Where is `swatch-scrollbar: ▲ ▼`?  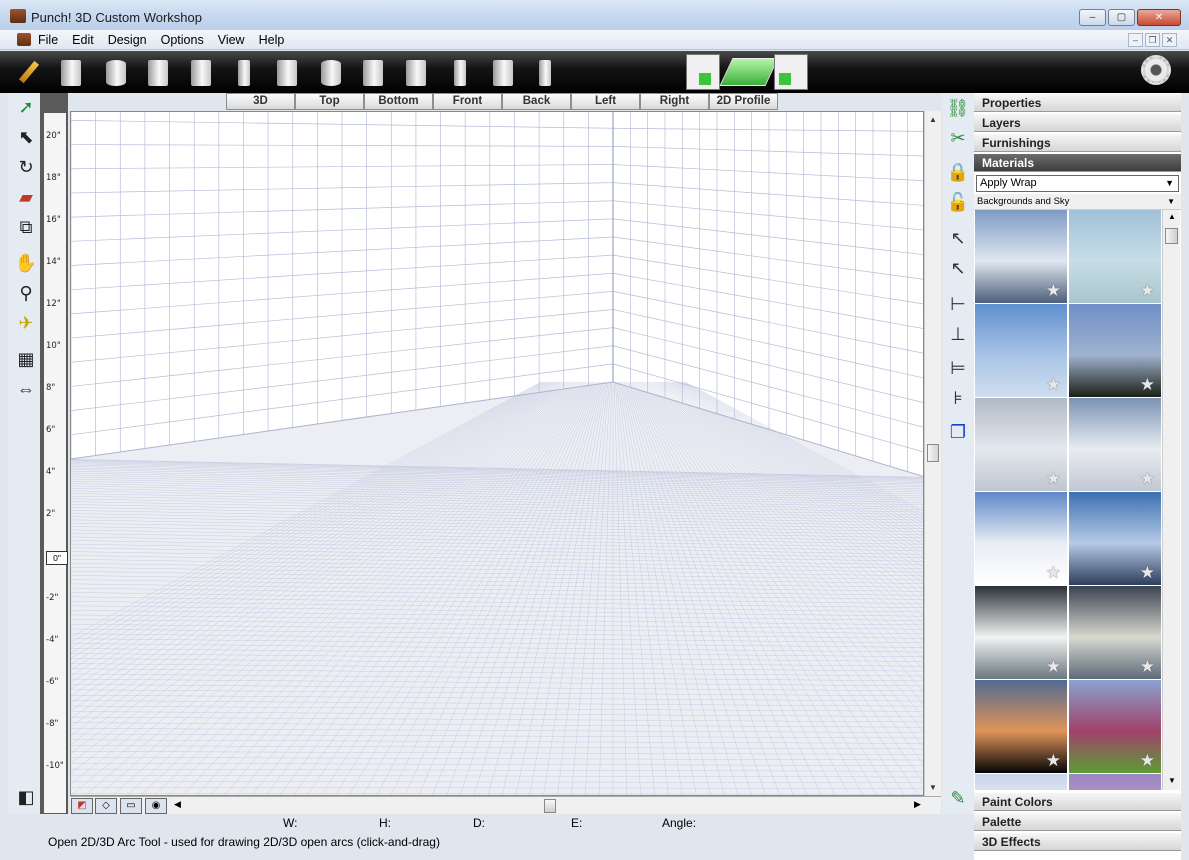
swatch-scrollbar: ▲ ▼ is located at coordinates (1171, 500).